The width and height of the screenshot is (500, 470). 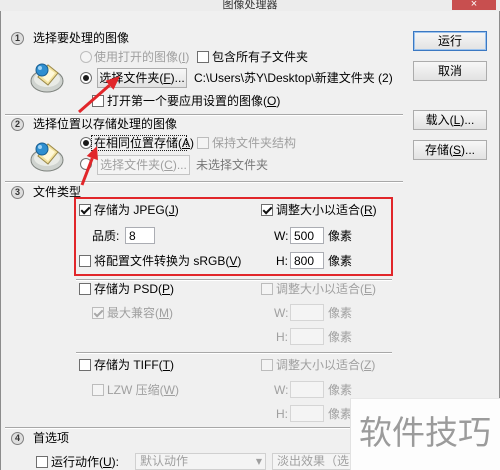 What do you see at coordinates (281, 313) in the screenshot?
I see `psd-width-label: W:` at bounding box center [281, 313].